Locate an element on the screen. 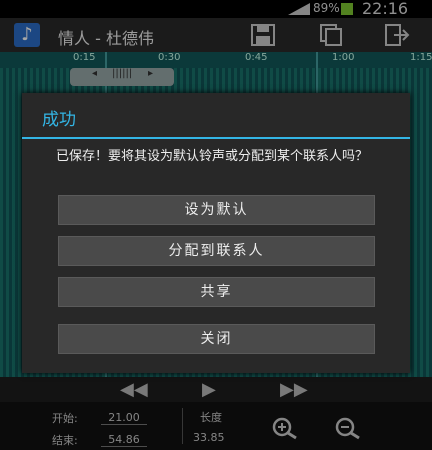  set-default-button: 设为默认 is located at coordinates (216, 210).